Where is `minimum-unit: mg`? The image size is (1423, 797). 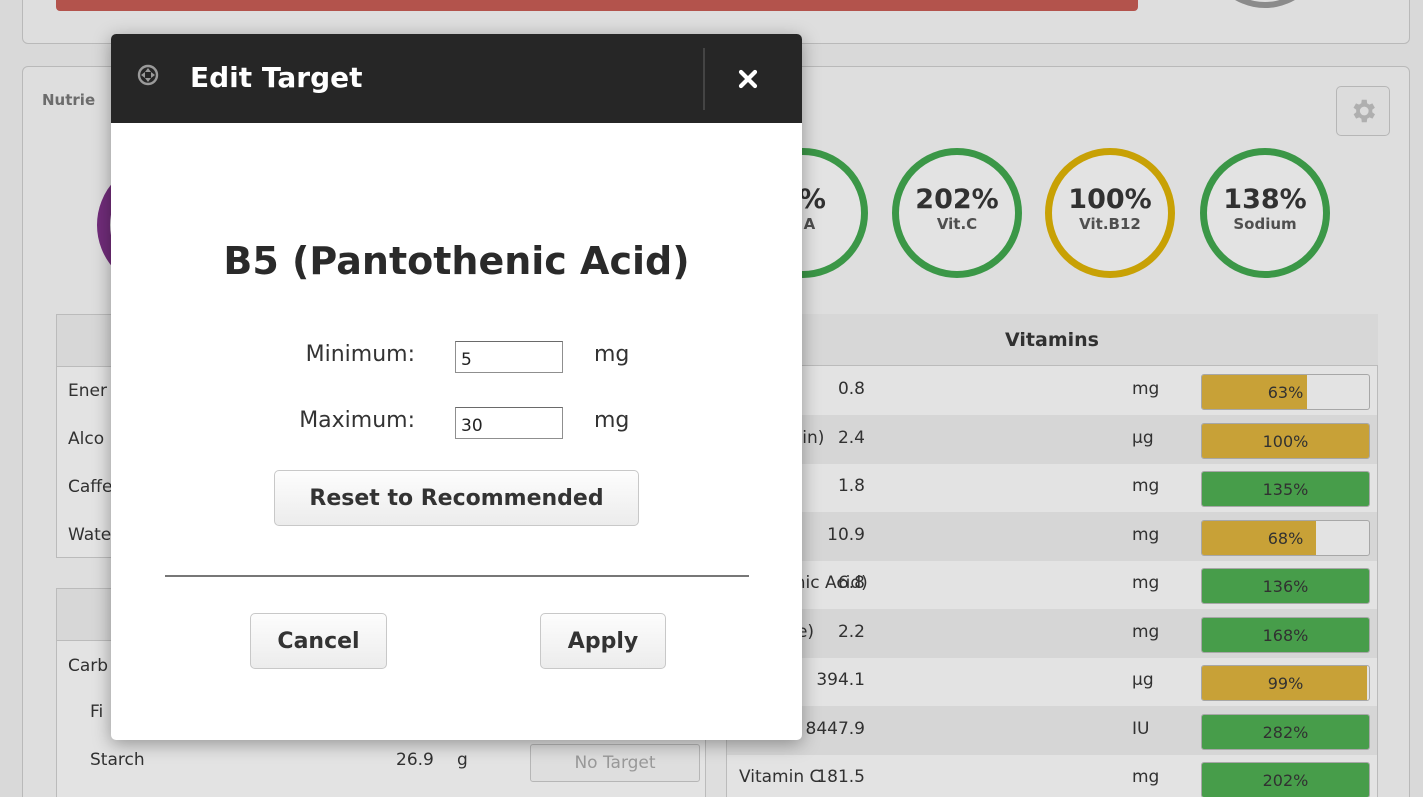
minimum-unit: mg is located at coordinates (612, 354).